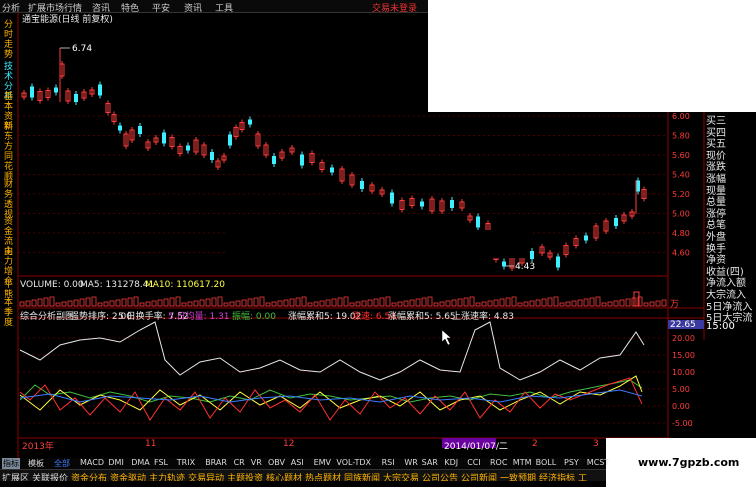 The image size is (756, 487). Describe the element at coordinates (388, 462) in the screenshot. I see `indicator-tab: RSI` at that location.